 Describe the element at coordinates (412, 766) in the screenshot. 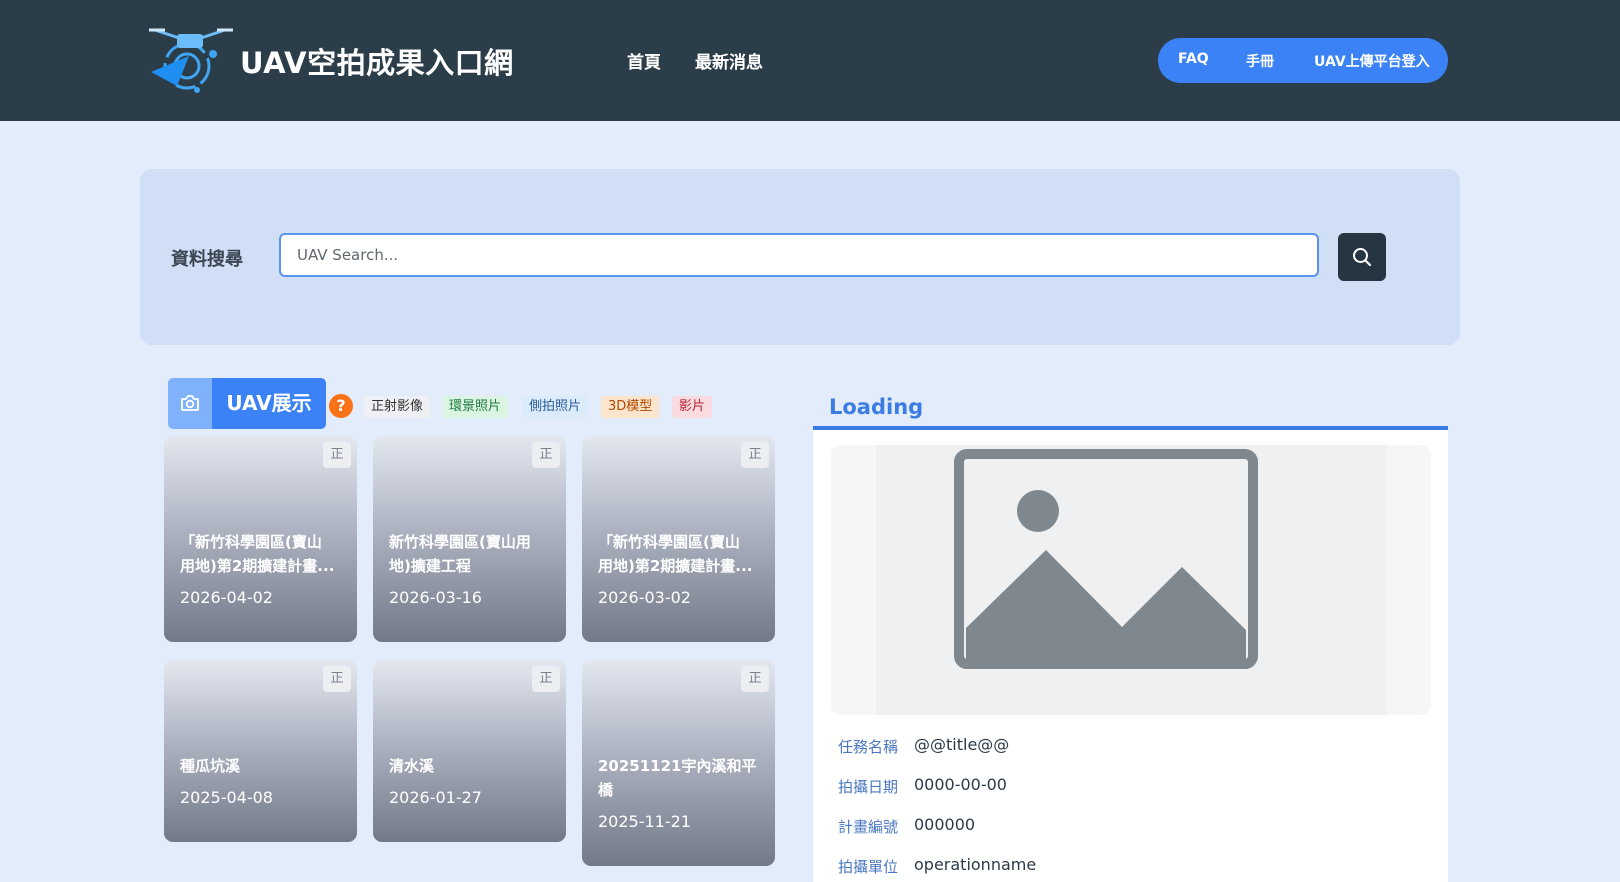

I see `card-title: 清水溪` at that location.